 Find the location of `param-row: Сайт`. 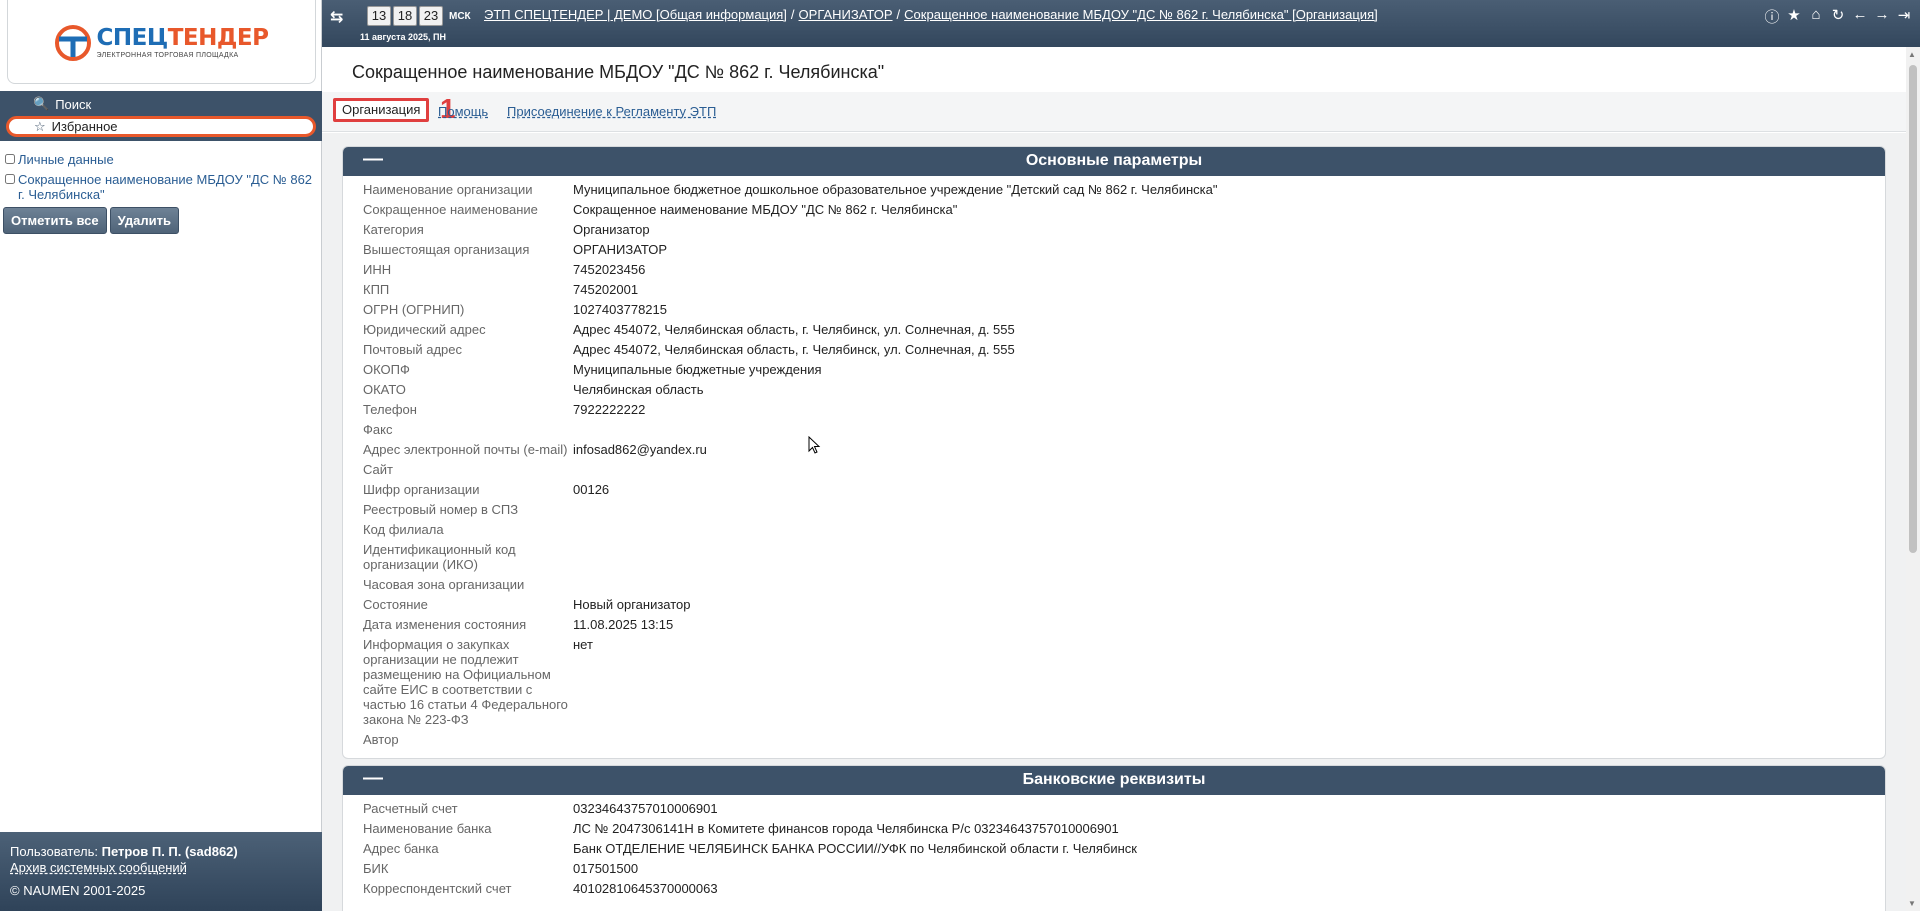

param-row: Сайт is located at coordinates (1114, 470).